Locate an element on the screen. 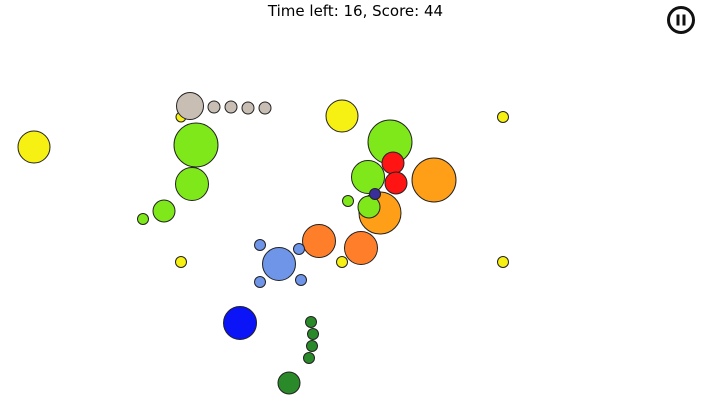 The width and height of the screenshot is (711, 400). navy-ball is located at coordinates (375, 194).